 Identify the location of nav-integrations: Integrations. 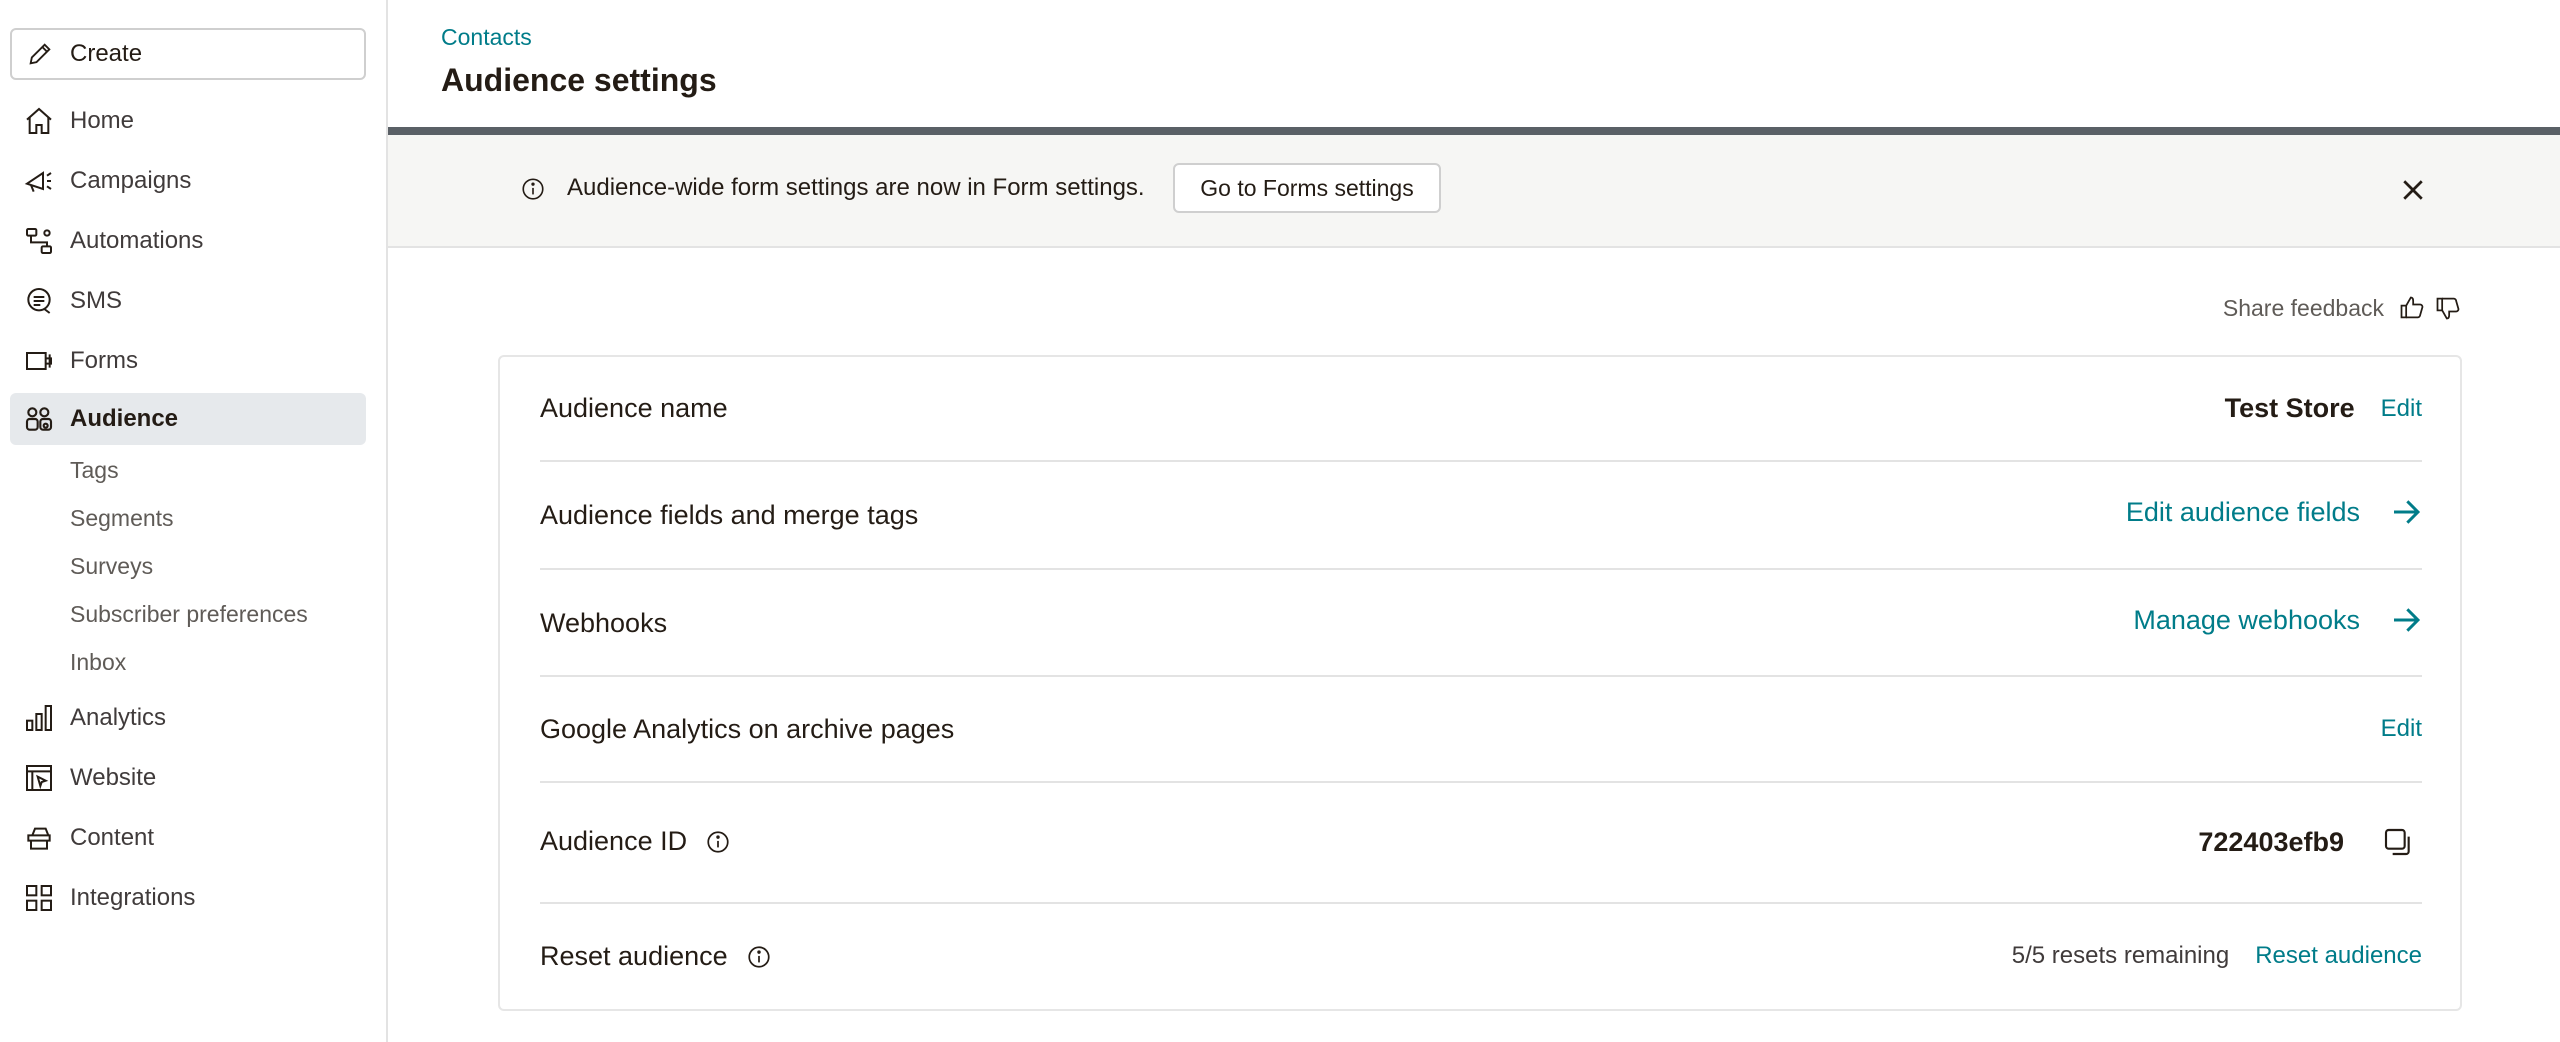
(188, 898).